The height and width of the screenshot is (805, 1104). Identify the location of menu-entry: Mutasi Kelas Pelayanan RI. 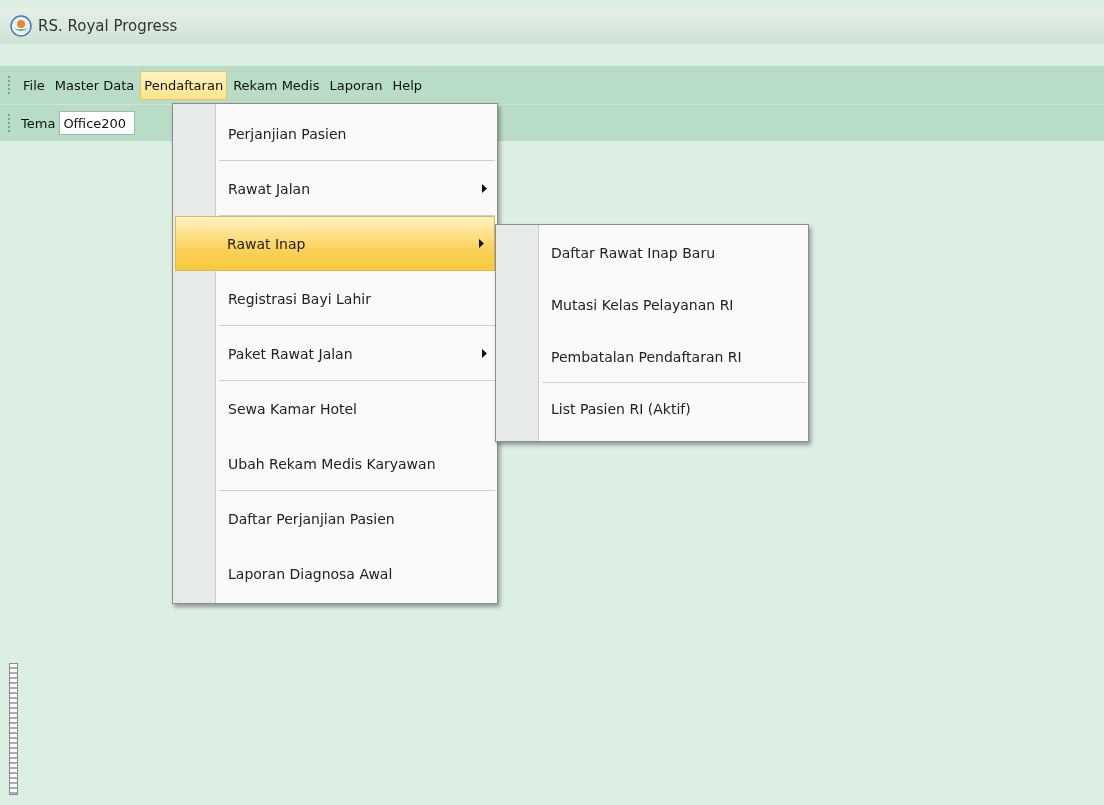
(652, 305).